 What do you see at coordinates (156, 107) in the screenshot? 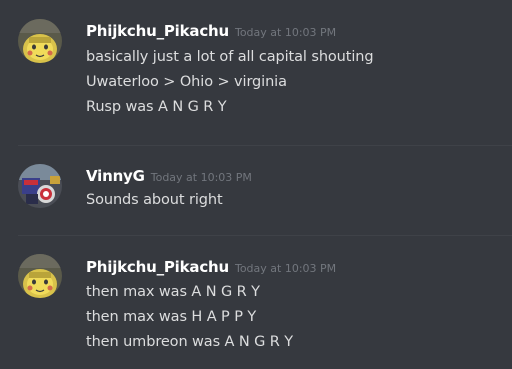
I see `message-text: Rusp was A N G R Y` at bounding box center [156, 107].